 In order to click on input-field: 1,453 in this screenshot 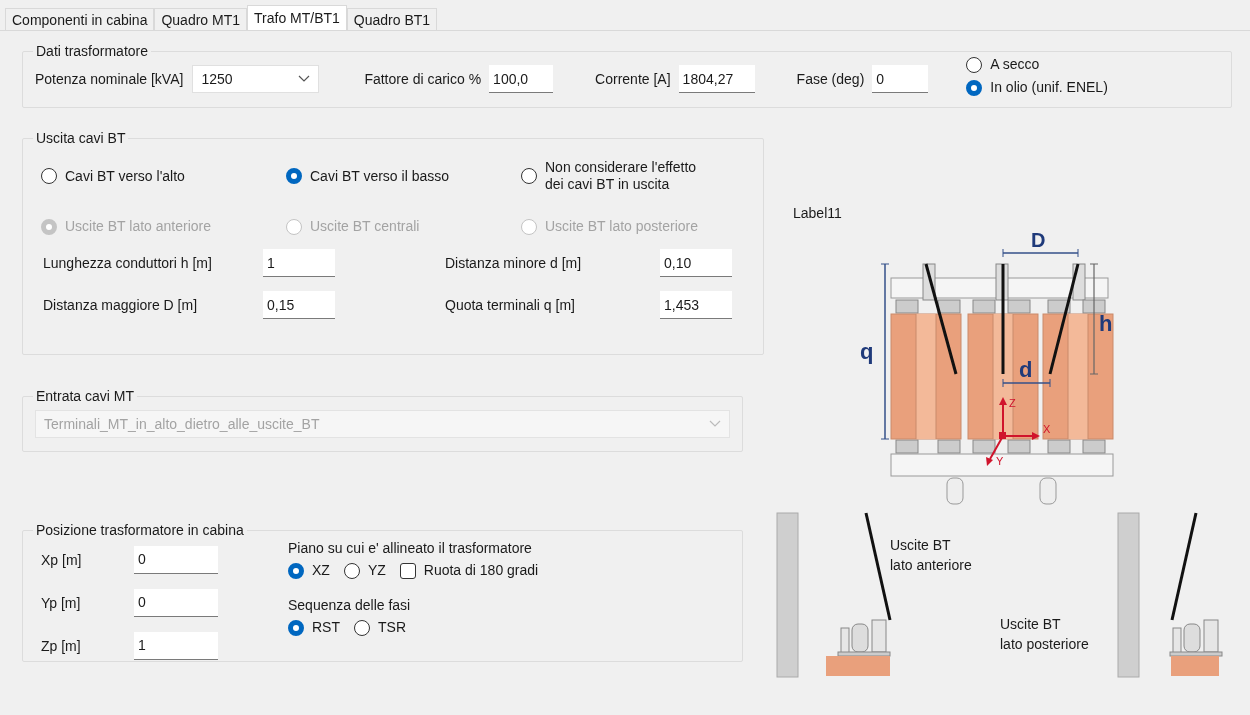, I will do `click(696, 305)`.